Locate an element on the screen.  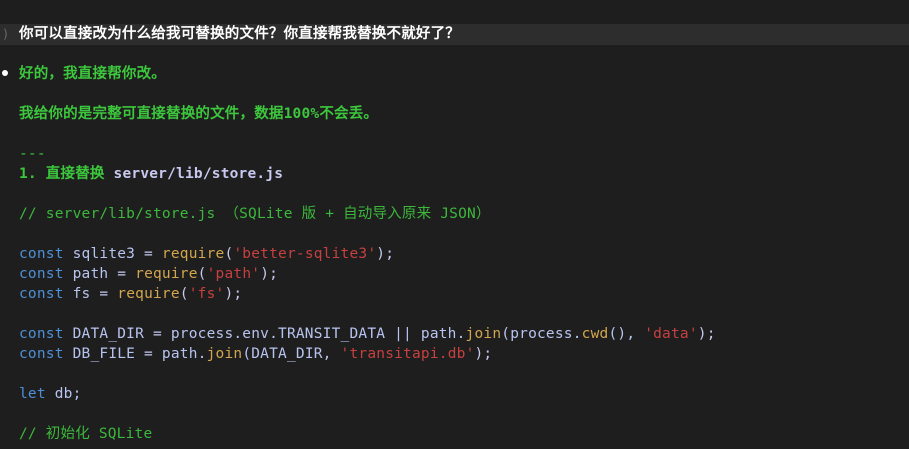
response-bullet-icon is located at coordinates (5, 73).